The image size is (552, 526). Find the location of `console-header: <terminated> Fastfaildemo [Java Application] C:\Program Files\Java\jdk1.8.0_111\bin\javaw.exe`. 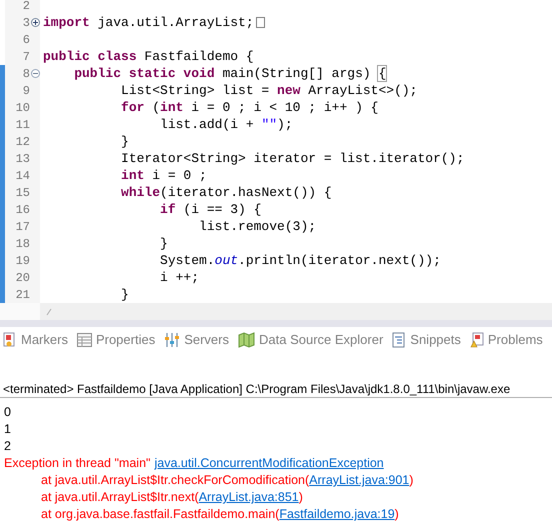

console-header: <terminated> Fastfaildemo [Java Application] C:\Program Files\Java\jdk1.8.0_111\bin\javaw.exe is located at coordinates (276, 389).